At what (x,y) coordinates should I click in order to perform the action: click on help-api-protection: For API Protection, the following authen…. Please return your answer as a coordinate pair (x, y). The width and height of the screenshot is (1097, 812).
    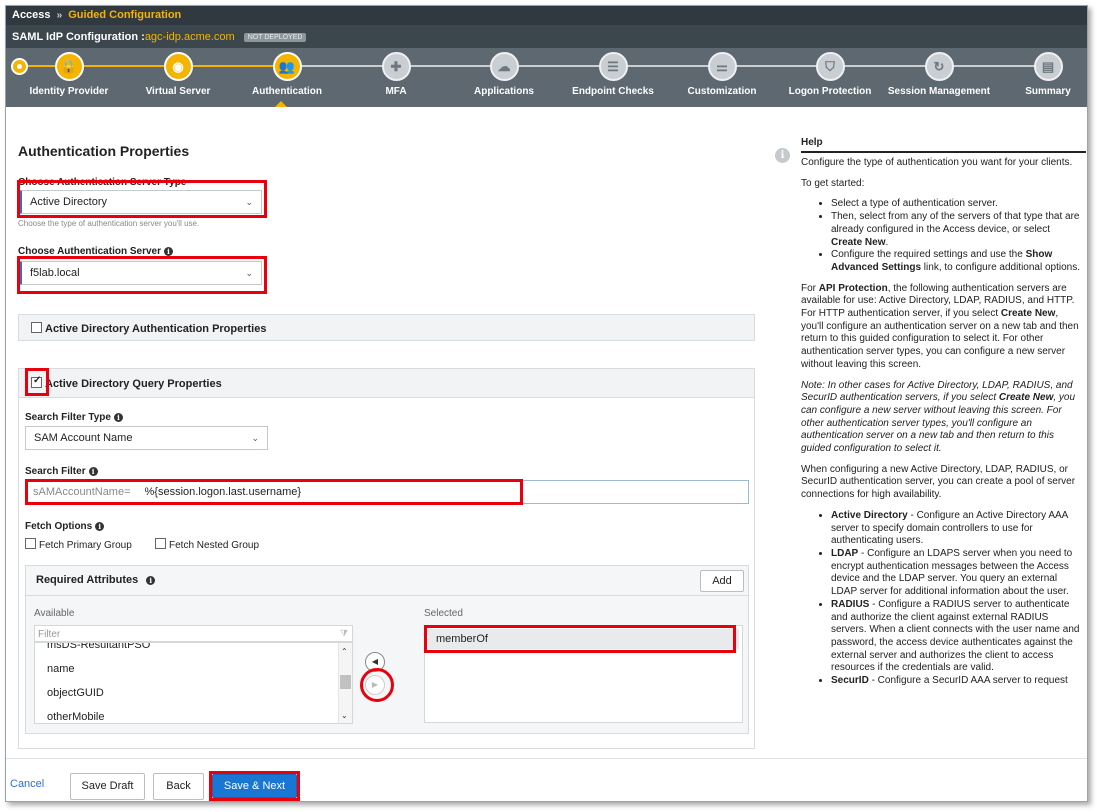
    Looking at the image, I should click on (940, 326).